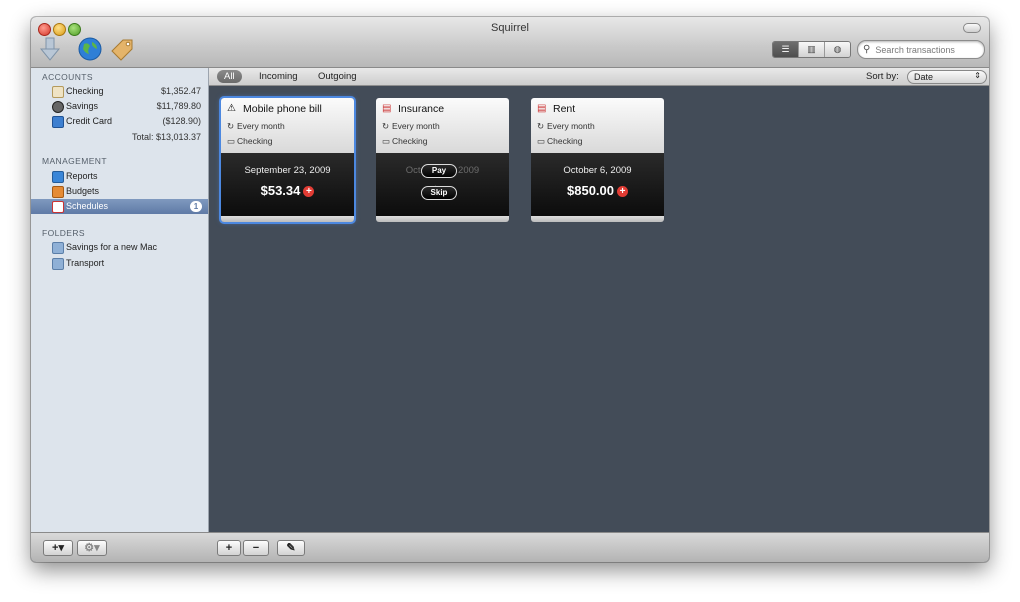  Describe the element at coordinates (58, 177) in the screenshot. I see `reports-icon` at that location.